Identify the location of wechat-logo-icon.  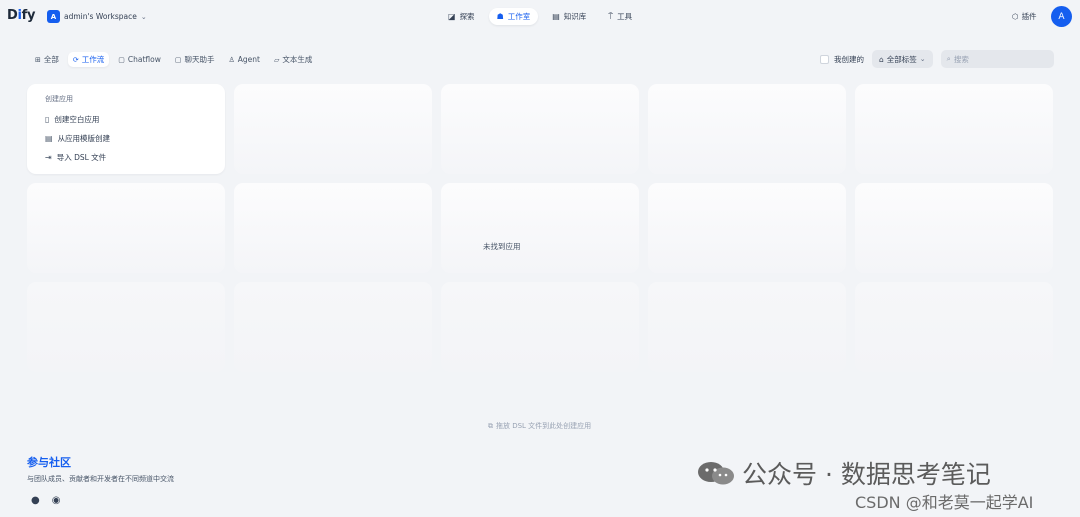
(716, 473).